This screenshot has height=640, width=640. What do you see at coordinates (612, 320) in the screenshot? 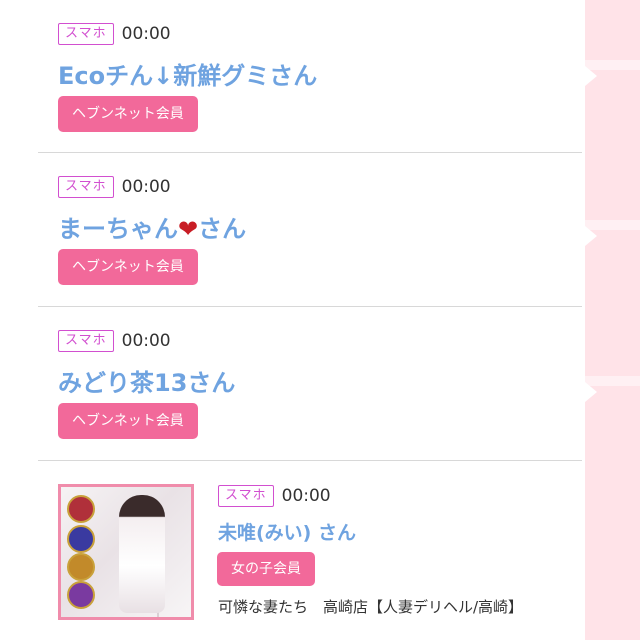
I see `side-decoration-strip` at bounding box center [612, 320].